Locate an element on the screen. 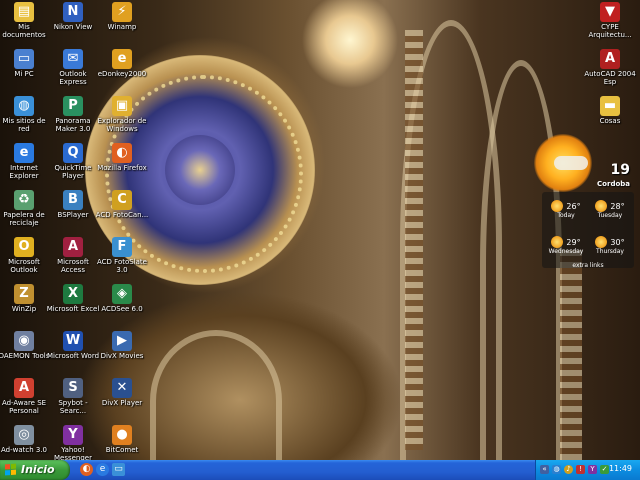 The image size is (640, 480). desktop-icon: ◐ Mozilla Firefox is located at coordinates (122, 157).